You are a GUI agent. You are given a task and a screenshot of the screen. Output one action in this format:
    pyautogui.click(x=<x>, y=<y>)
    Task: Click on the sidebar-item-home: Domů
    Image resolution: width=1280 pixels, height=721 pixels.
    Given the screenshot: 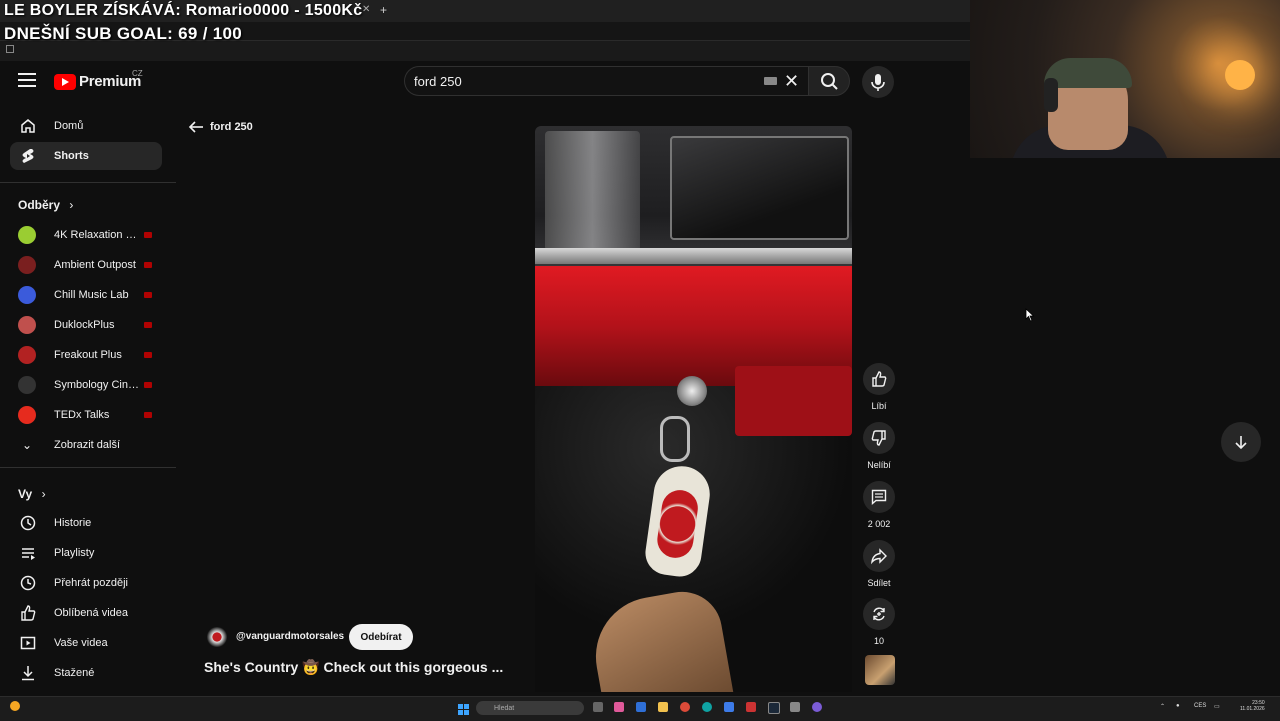 What is the action you would take?
    pyautogui.click(x=86, y=126)
    